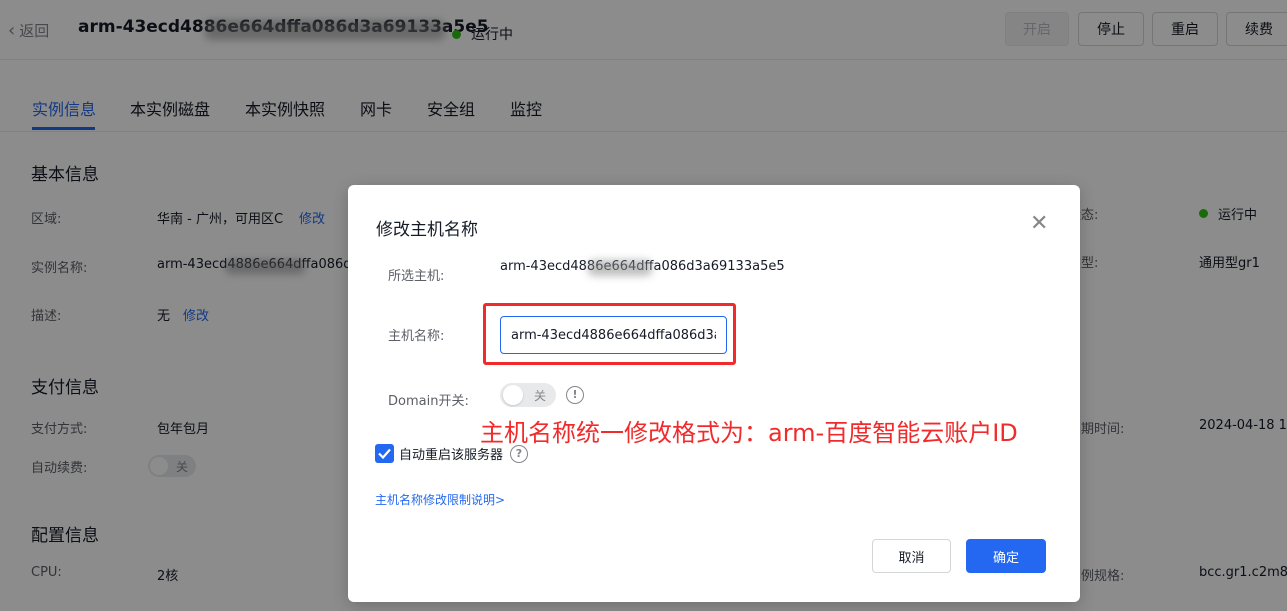 The width and height of the screenshot is (1287, 611). Describe the element at coordinates (1006, 556) in the screenshot. I see `confirm-button: 确定` at that location.